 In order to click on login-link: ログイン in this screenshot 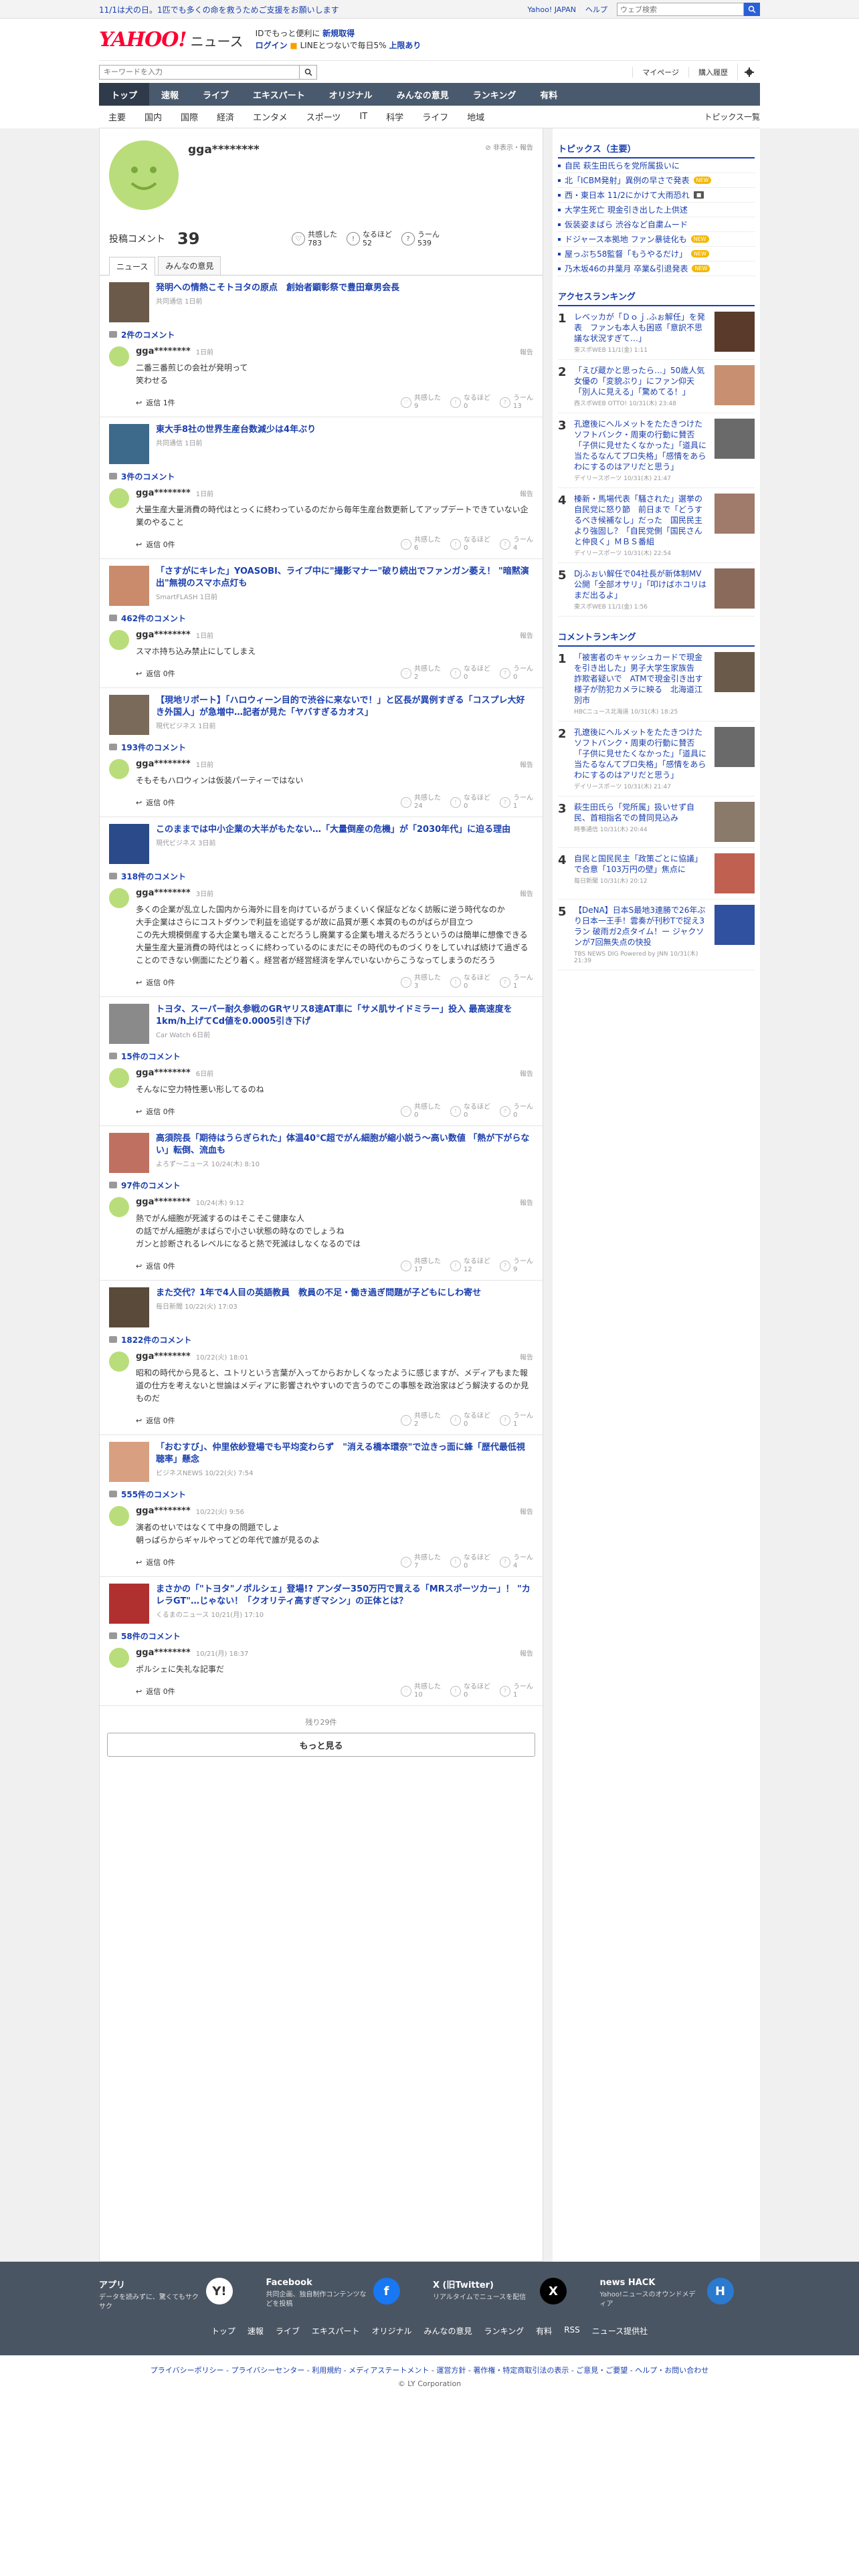, I will do `click(272, 45)`.